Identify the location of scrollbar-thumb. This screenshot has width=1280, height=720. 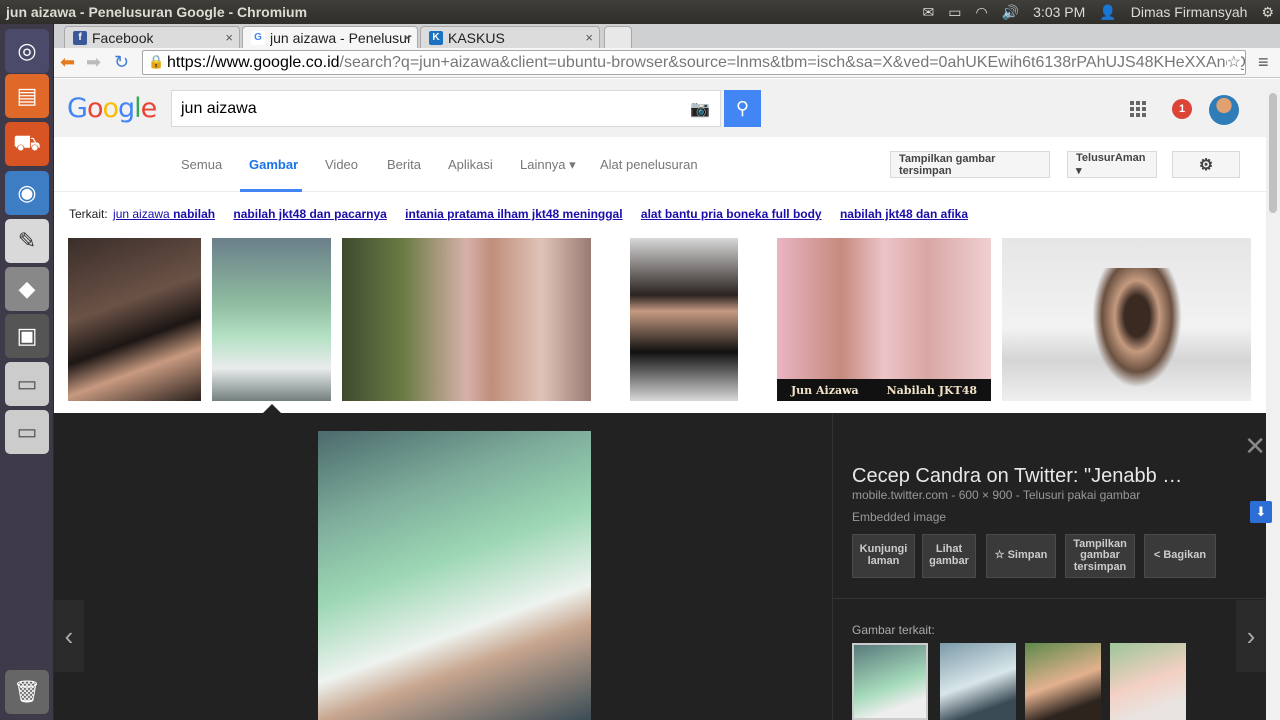
(1273, 153).